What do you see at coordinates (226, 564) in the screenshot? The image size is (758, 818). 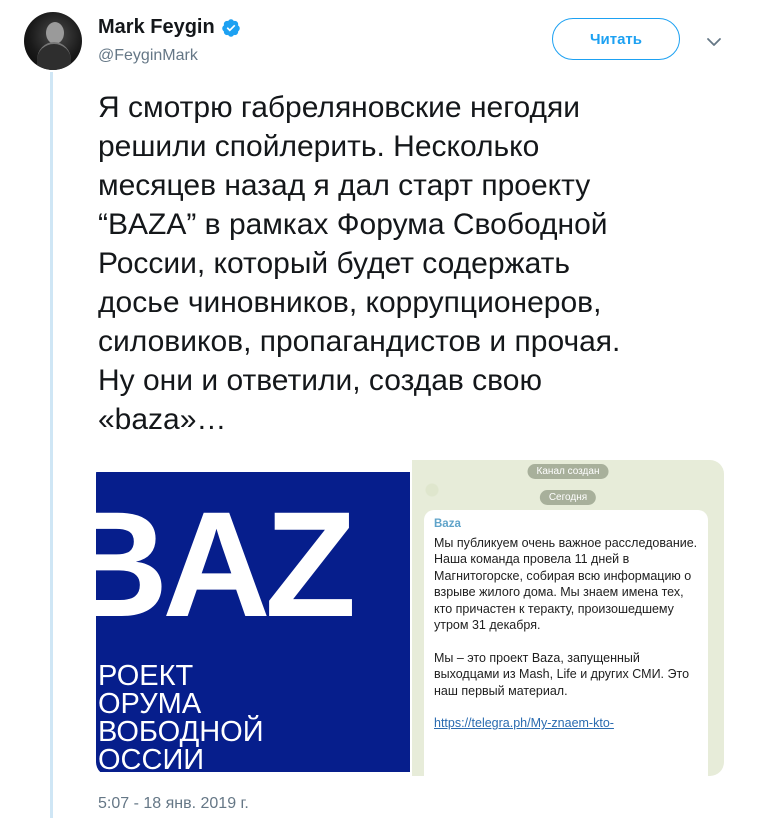 I see `logo-text: BAZ` at bounding box center [226, 564].